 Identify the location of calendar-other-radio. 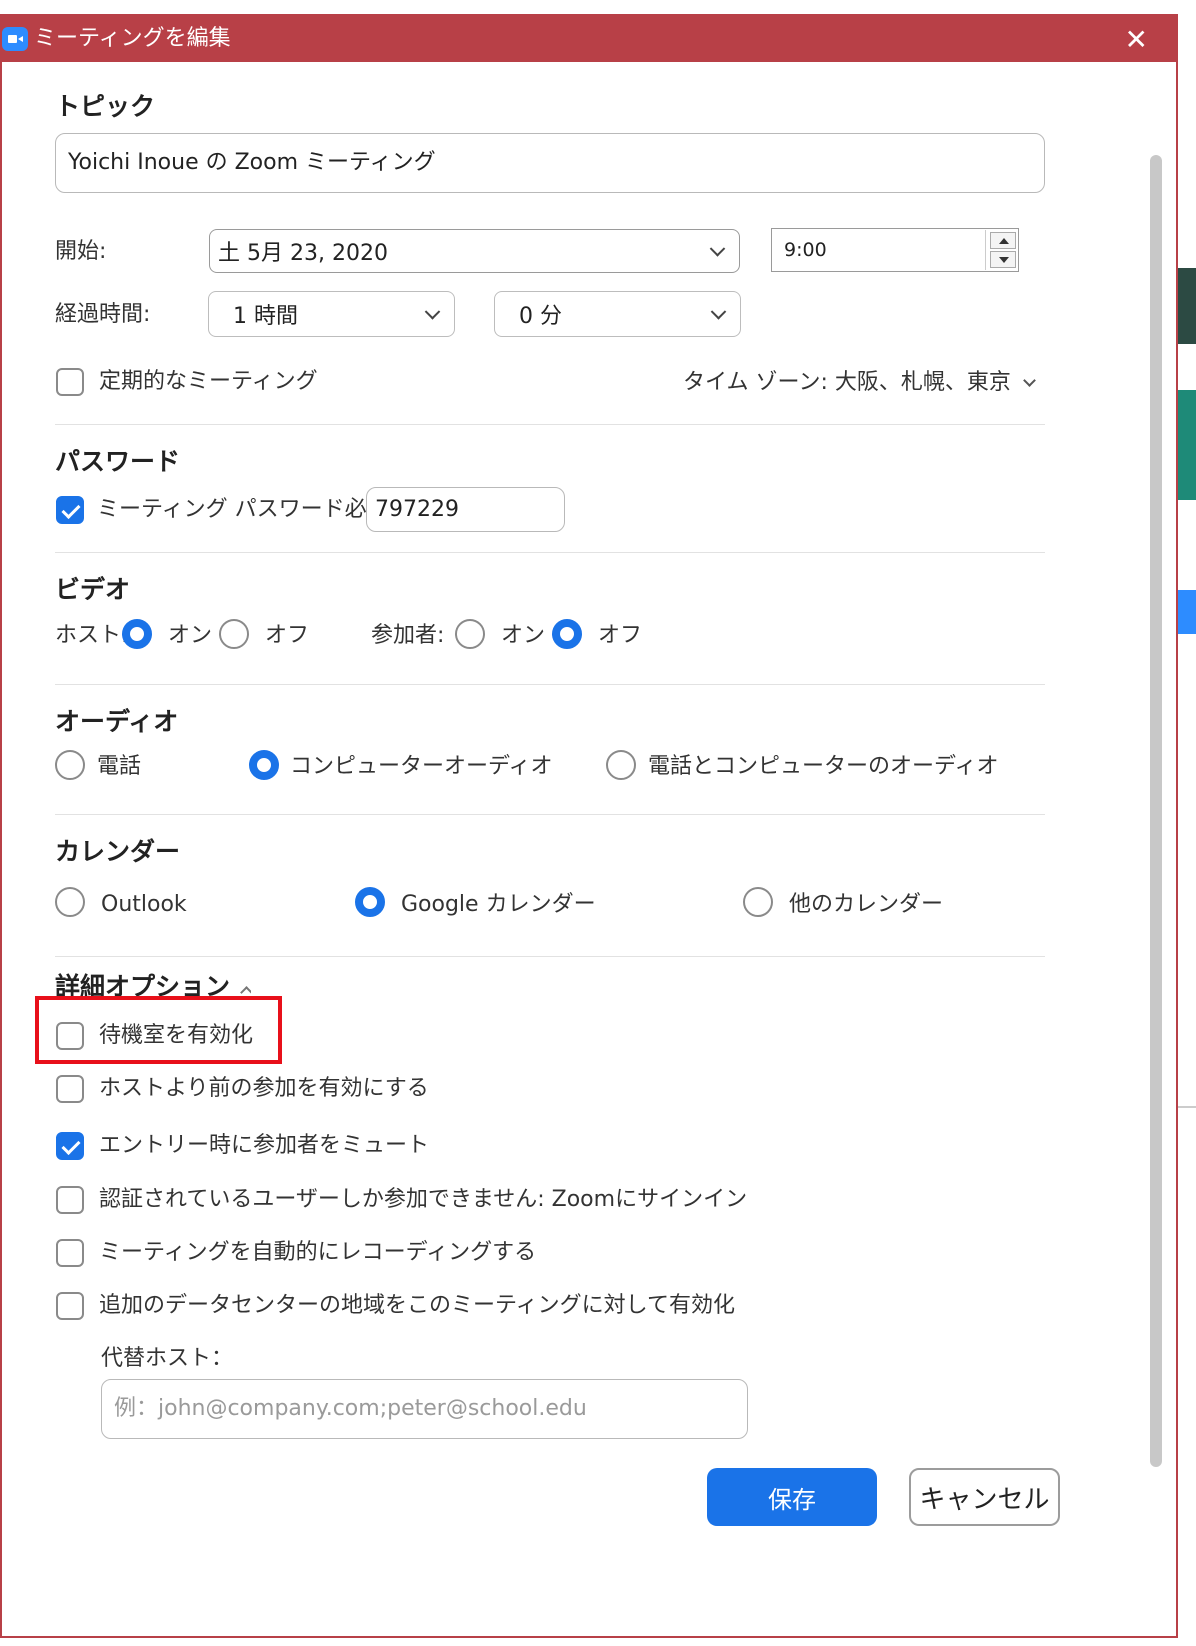
(758, 902).